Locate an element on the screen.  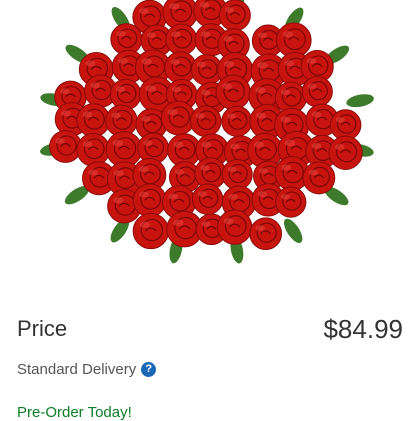
price-label: Price is located at coordinates (42, 328).